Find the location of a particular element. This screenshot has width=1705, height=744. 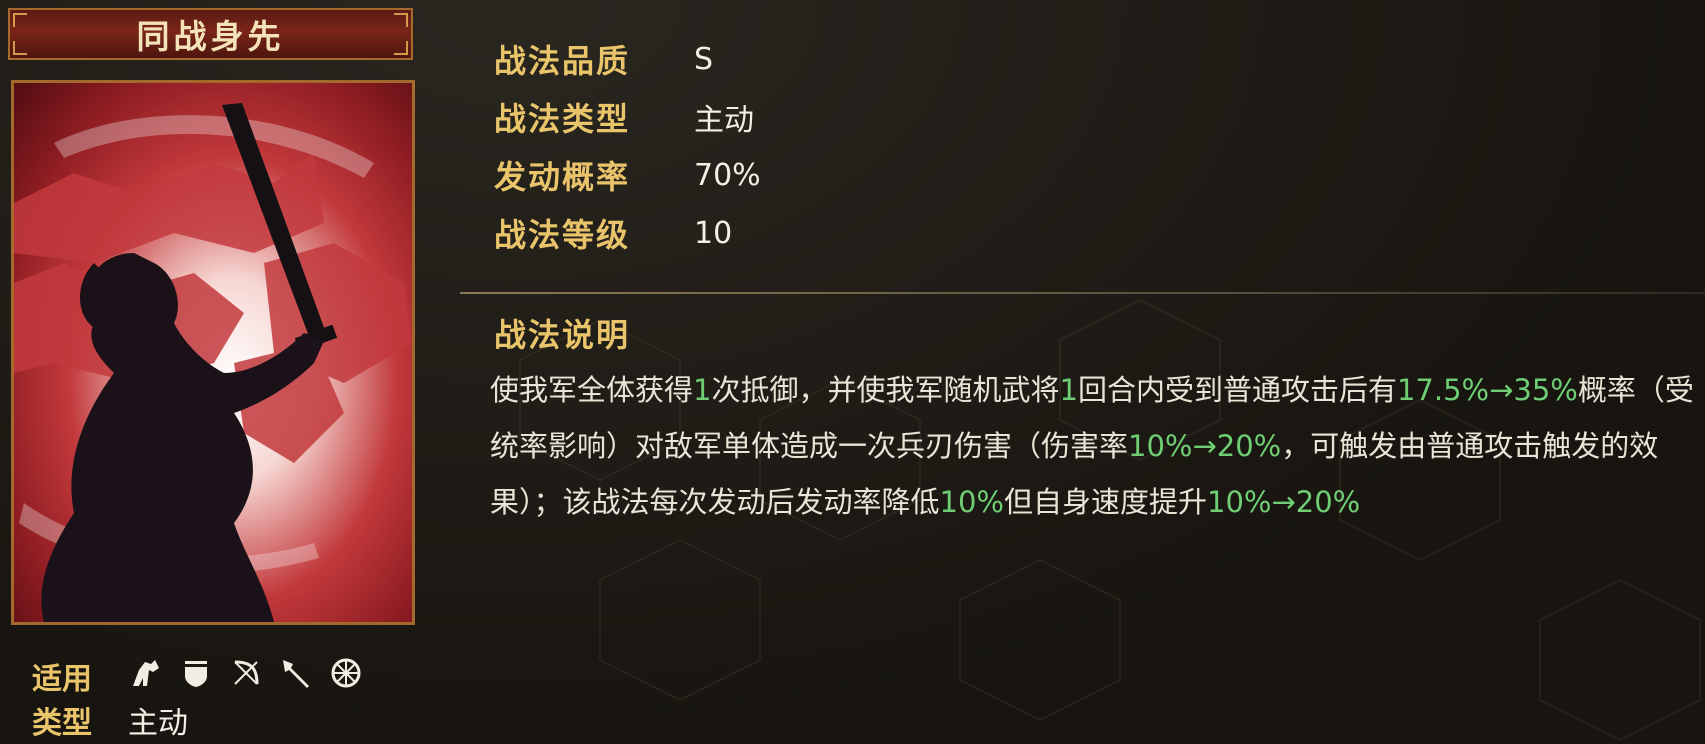

stat-label: 战法类型 is located at coordinates (562, 119).